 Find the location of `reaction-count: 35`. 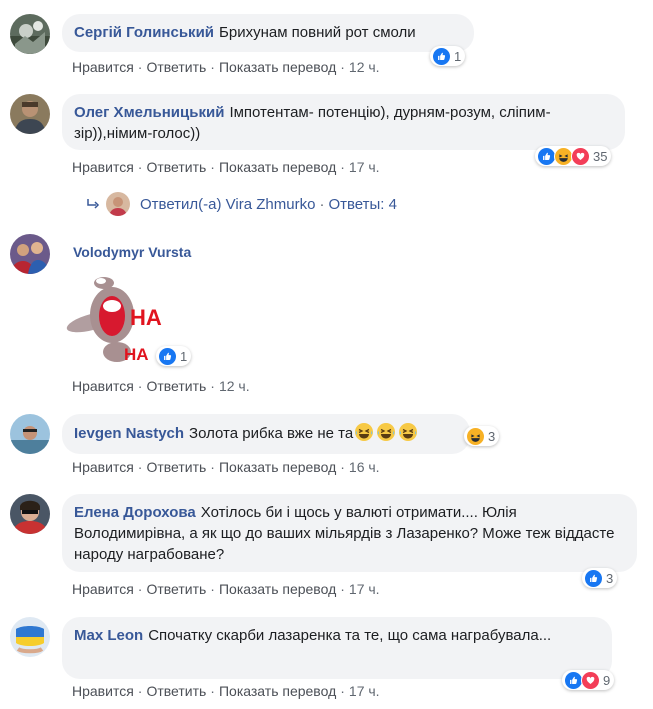

reaction-count: 35 is located at coordinates (600, 156).